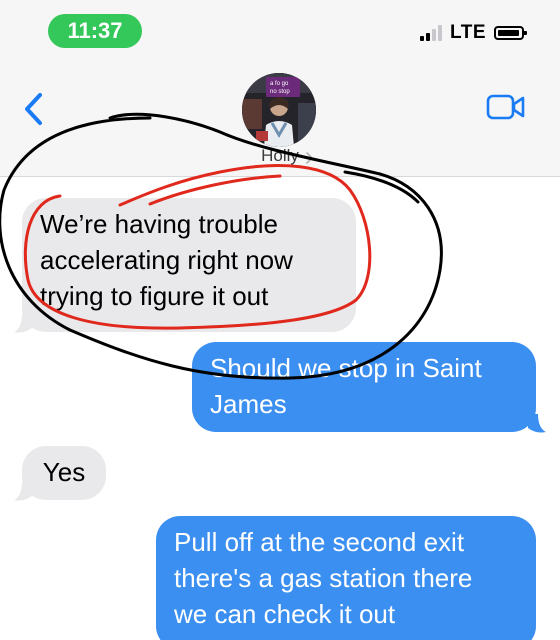 This screenshot has height=640, width=560. Describe the element at coordinates (468, 32) in the screenshot. I see `network-type: LTE` at that location.